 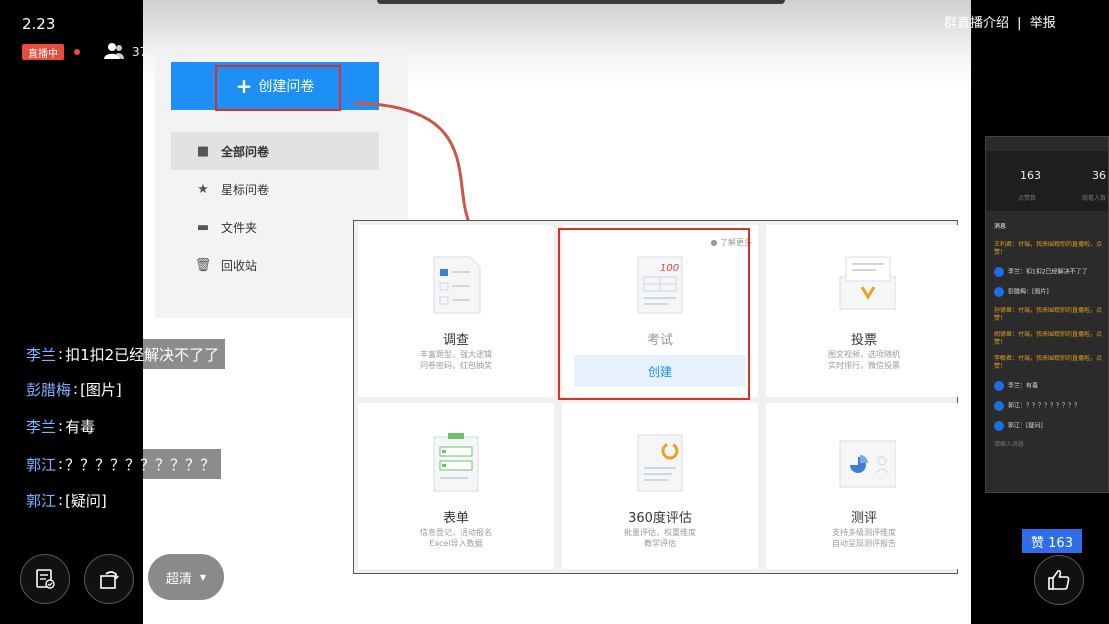 I want to click on side-message: 李兰：扣1扣2已经解决不了了, so click(x=1051, y=272).